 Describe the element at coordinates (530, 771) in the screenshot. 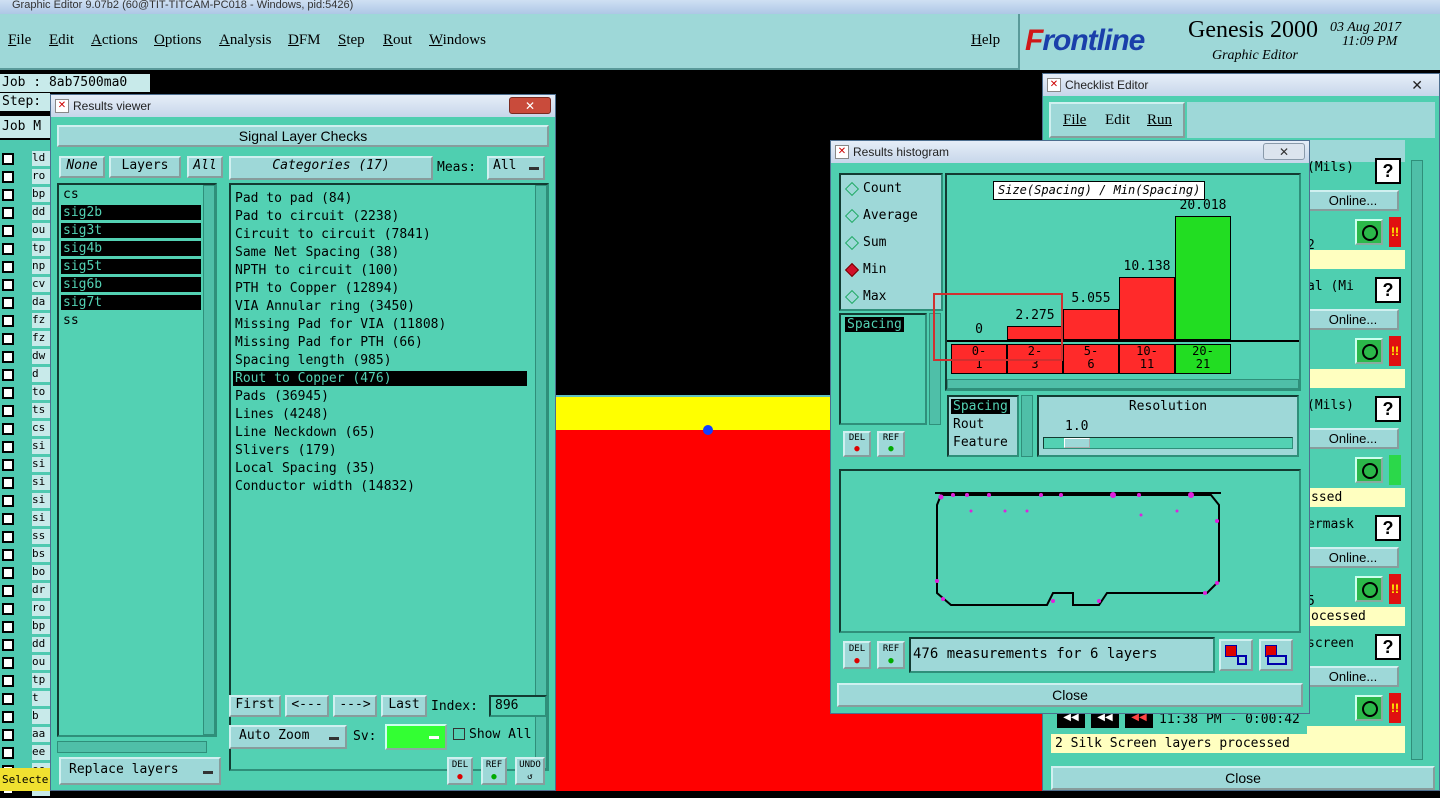

I see `undo-button: UNDO ↺` at that location.